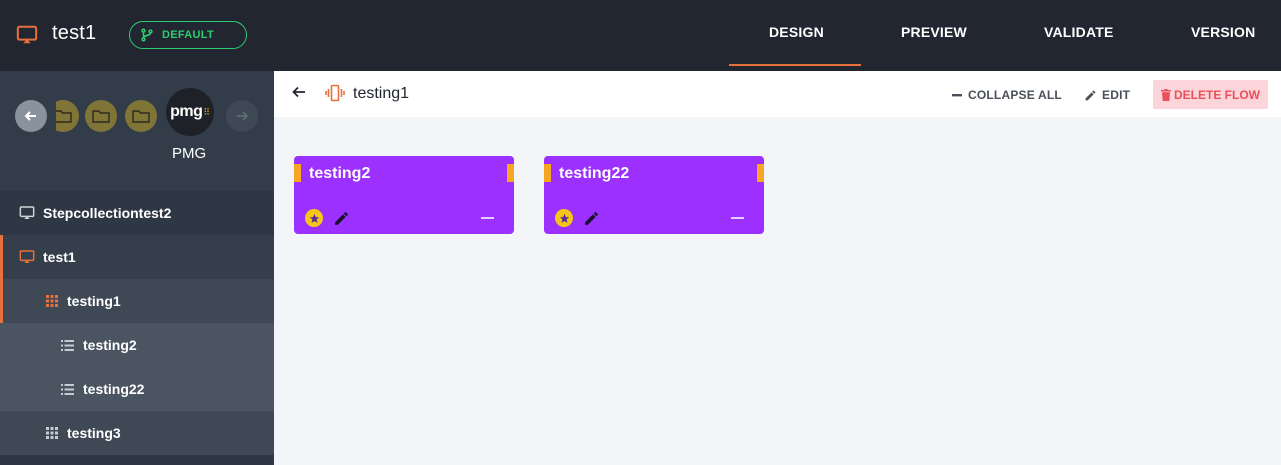 This screenshot has width=1281, height=465. I want to click on forward-button, so click(242, 116).